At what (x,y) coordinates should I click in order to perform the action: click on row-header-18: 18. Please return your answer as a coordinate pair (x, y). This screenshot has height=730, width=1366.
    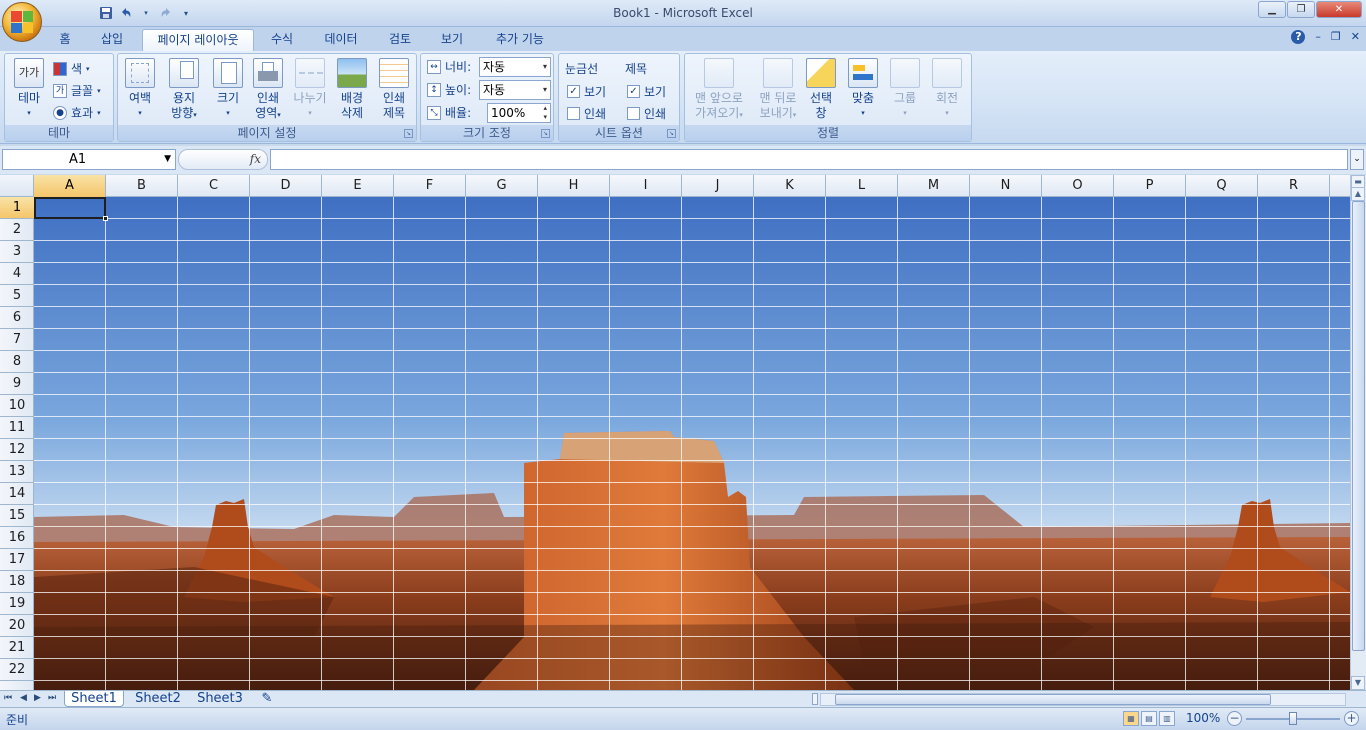
    Looking at the image, I should click on (17, 582).